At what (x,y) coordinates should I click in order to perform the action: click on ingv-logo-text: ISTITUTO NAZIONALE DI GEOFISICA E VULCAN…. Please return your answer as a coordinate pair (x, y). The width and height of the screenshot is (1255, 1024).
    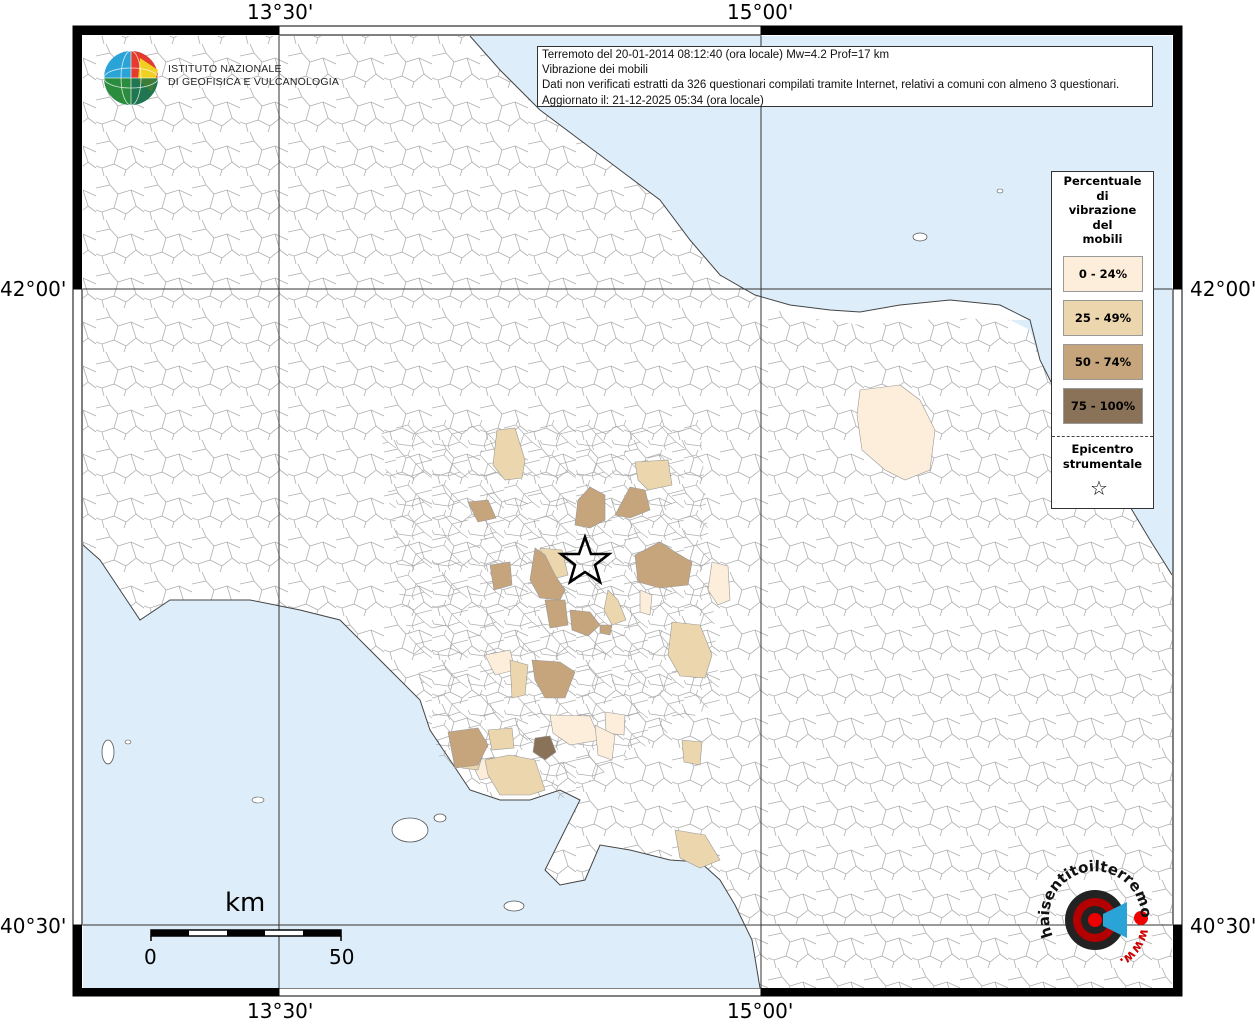
    Looking at the image, I should click on (253, 76).